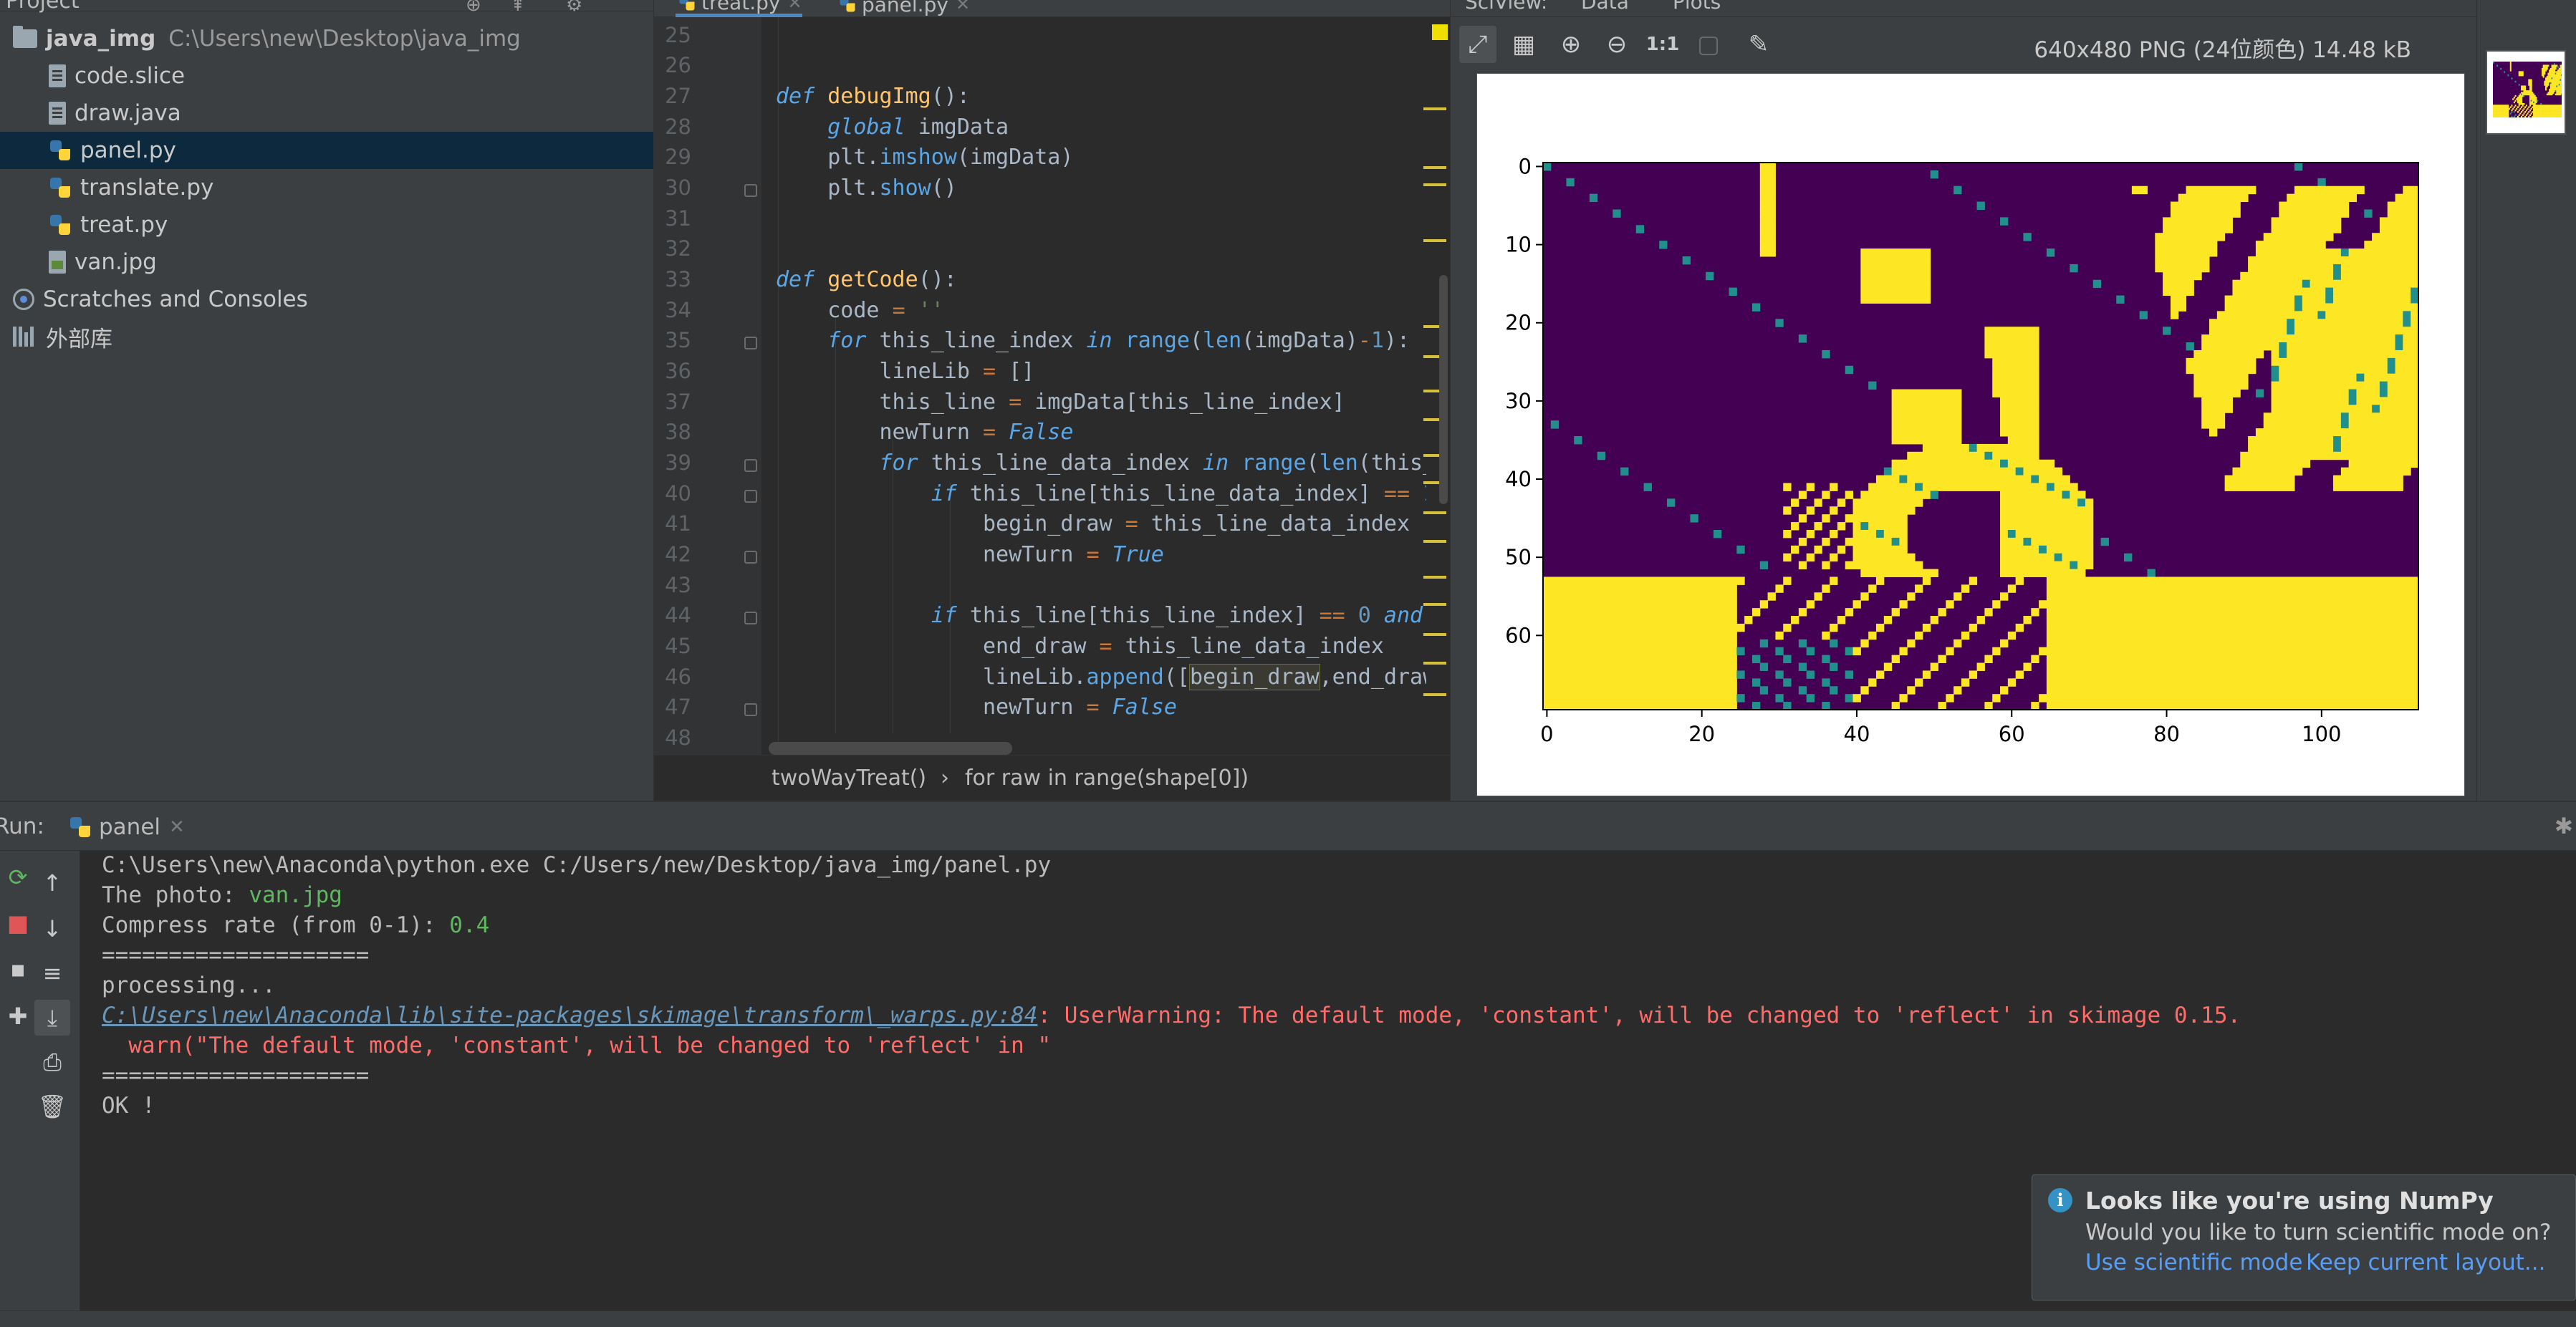 The width and height of the screenshot is (2576, 1327). Describe the element at coordinates (1440, 32) in the screenshot. I see `inspection-status-icon` at that location.